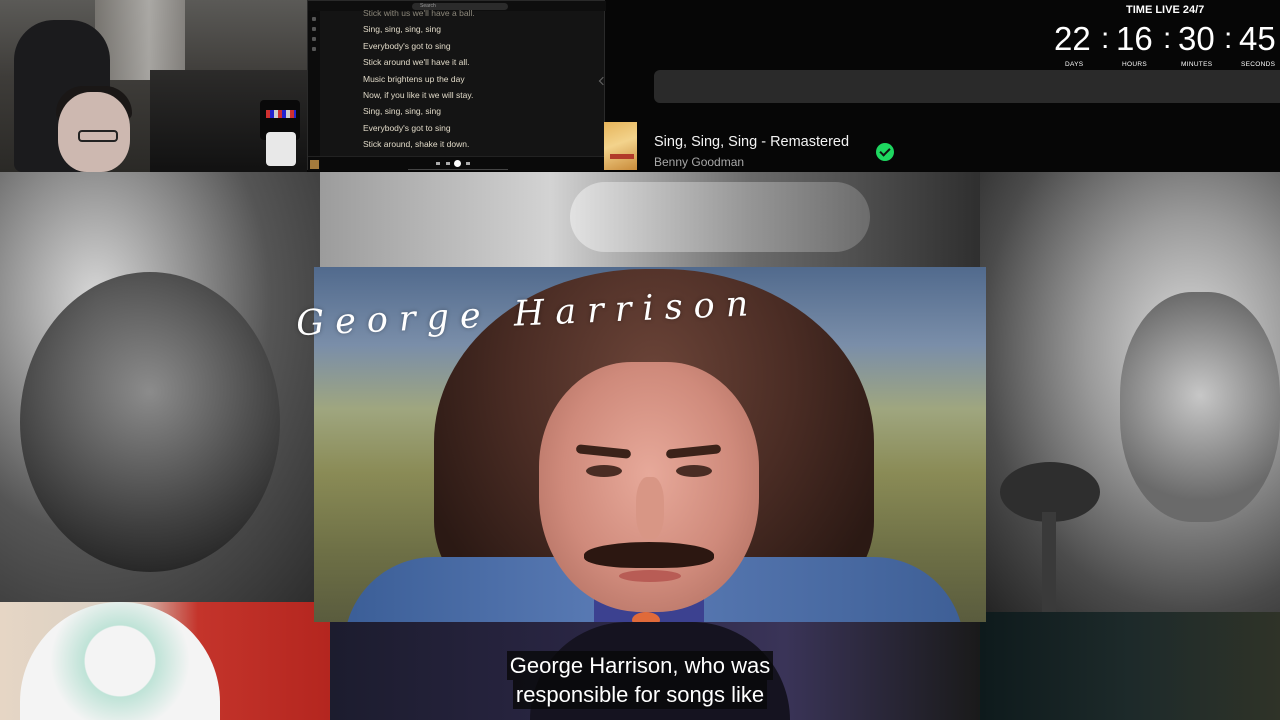 The width and height of the screenshot is (1280, 720). I want to click on previous-icon, so click(448, 163).